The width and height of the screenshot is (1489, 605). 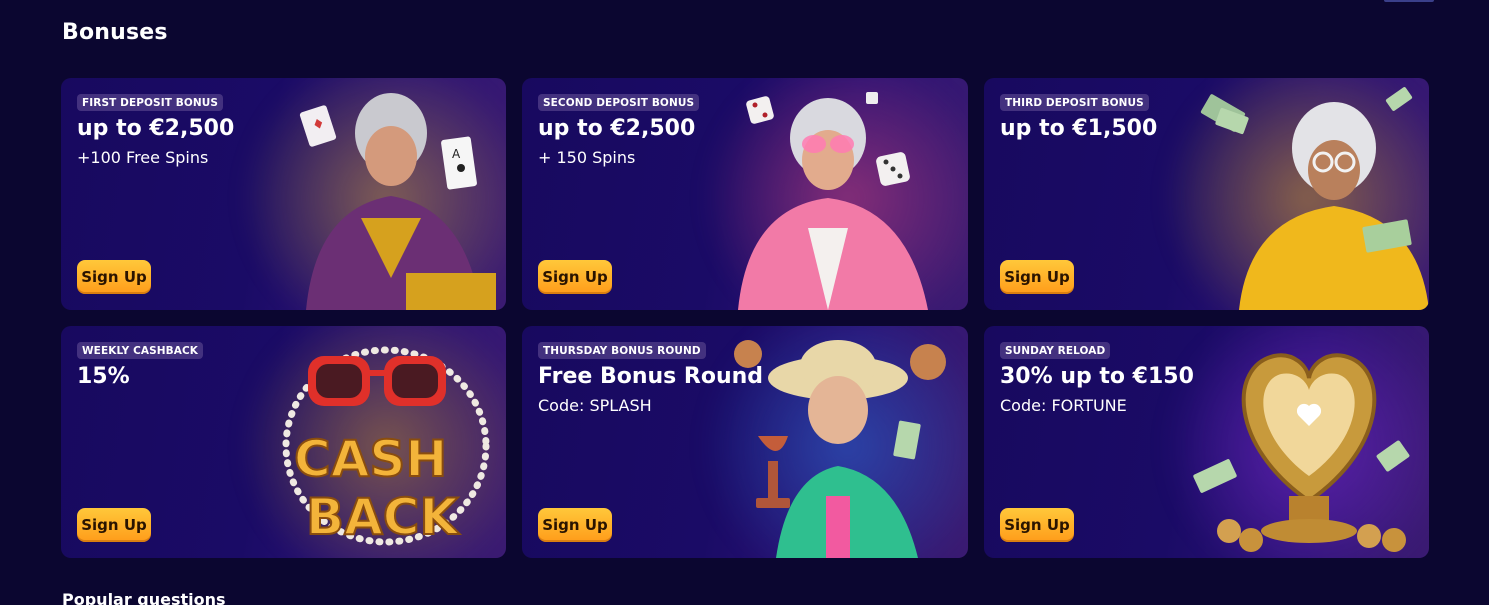 What do you see at coordinates (595, 405) in the screenshot?
I see `bonus-subline: Code: SPLASH` at bounding box center [595, 405].